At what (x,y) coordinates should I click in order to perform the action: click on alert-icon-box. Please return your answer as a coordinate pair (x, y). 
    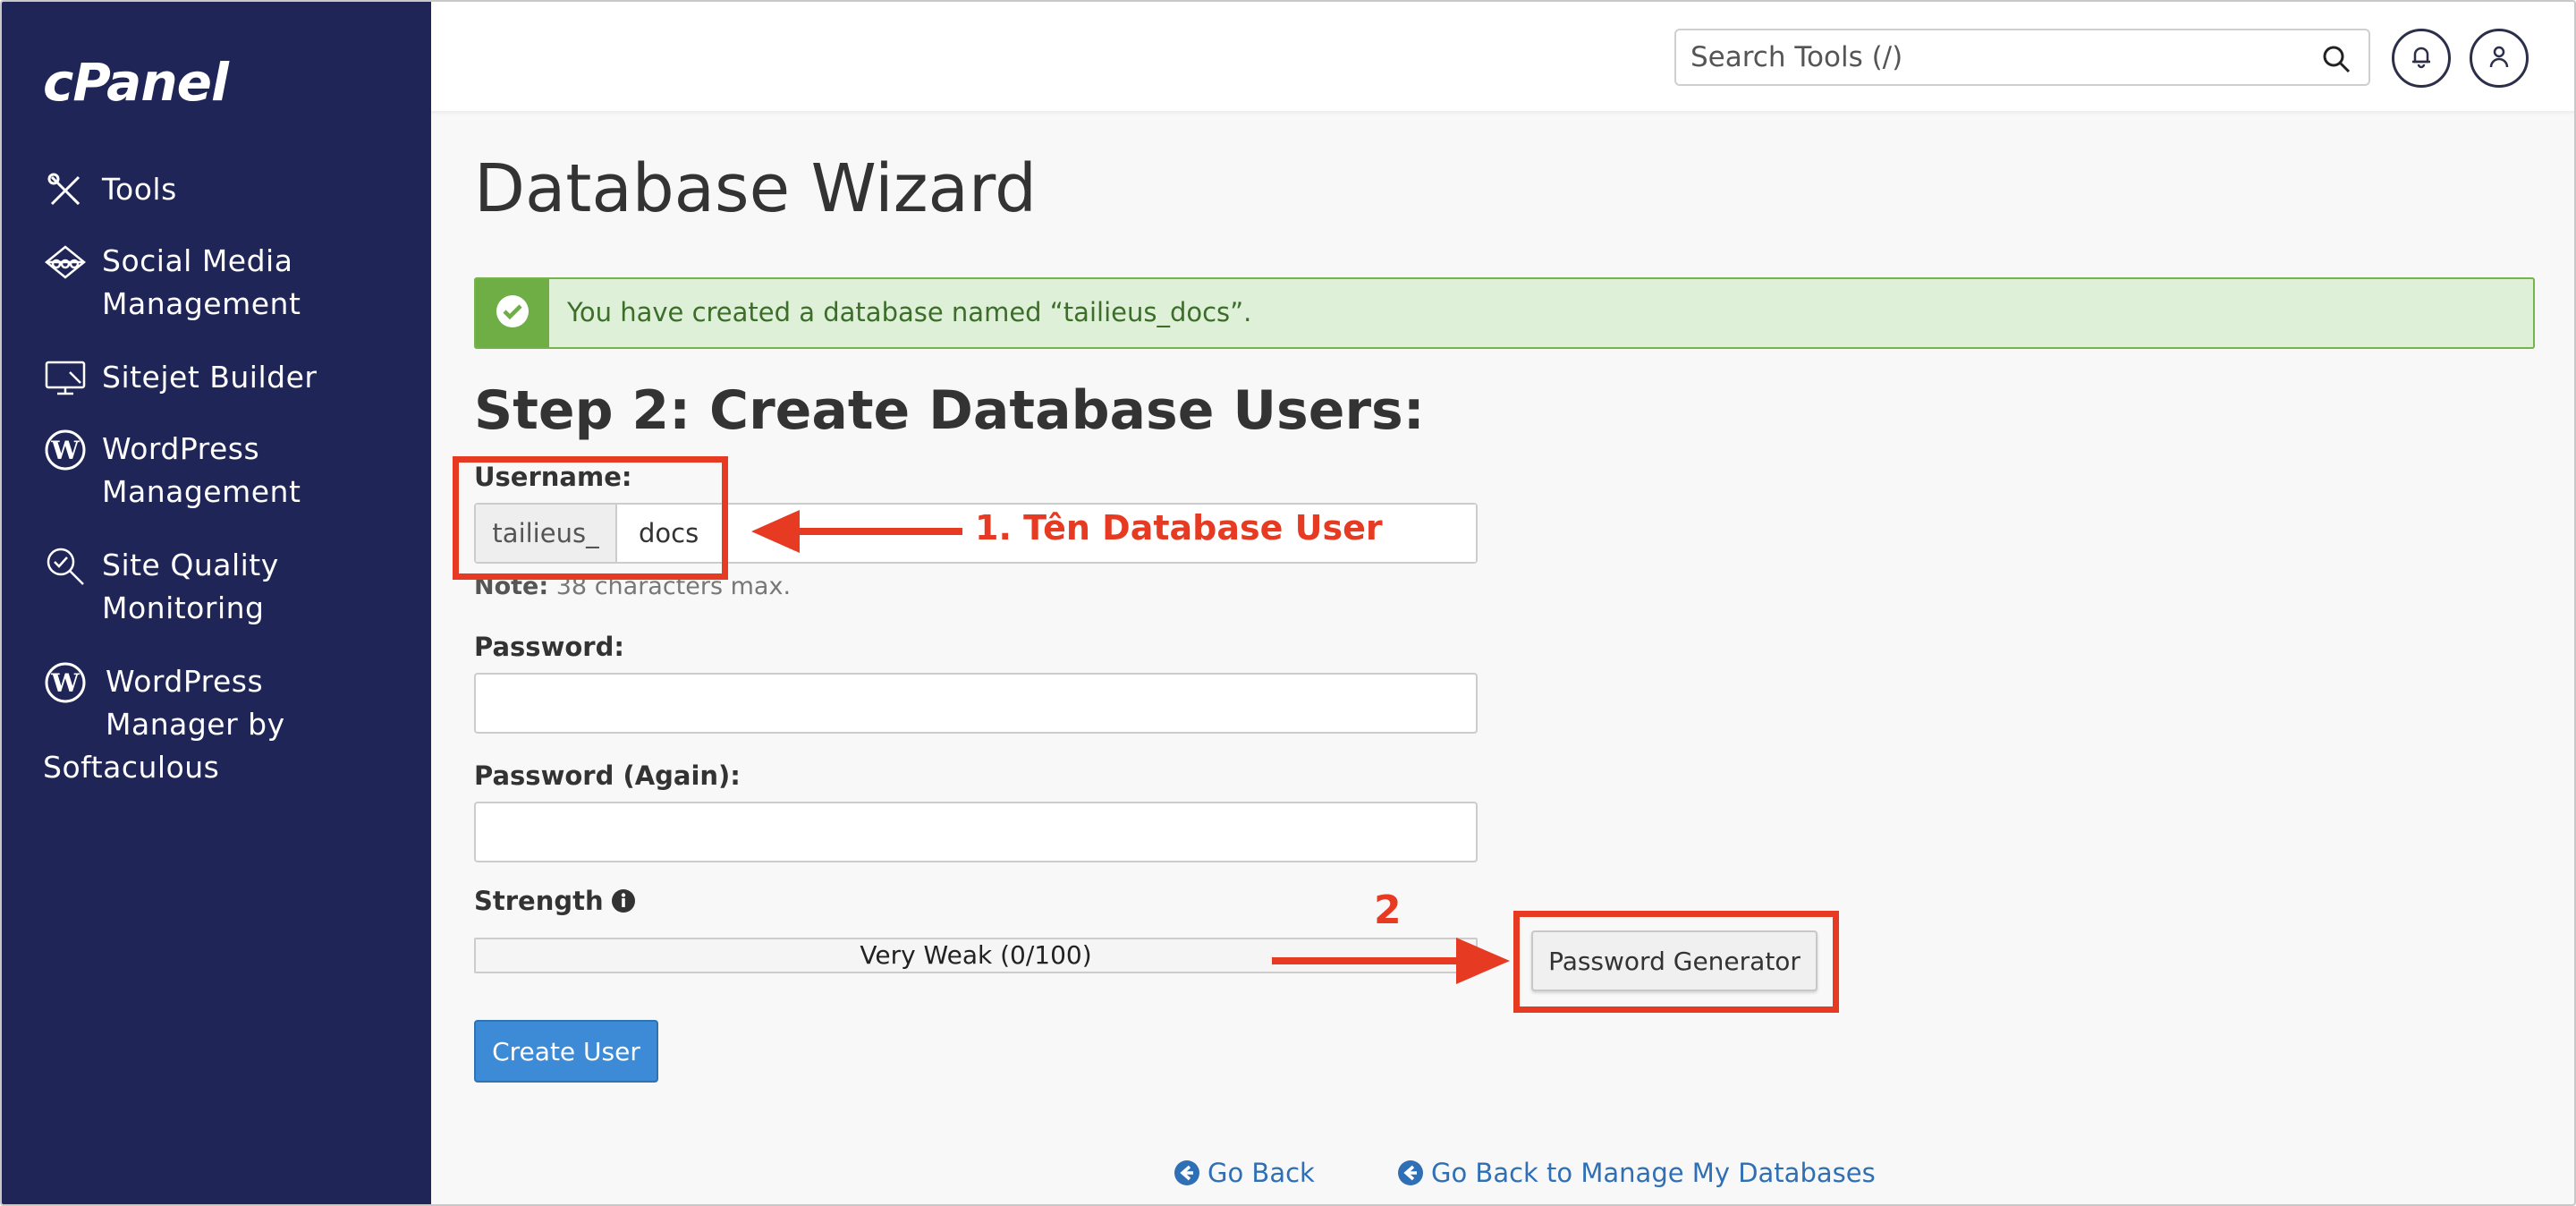
    Looking at the image, I should click on (512, 313).